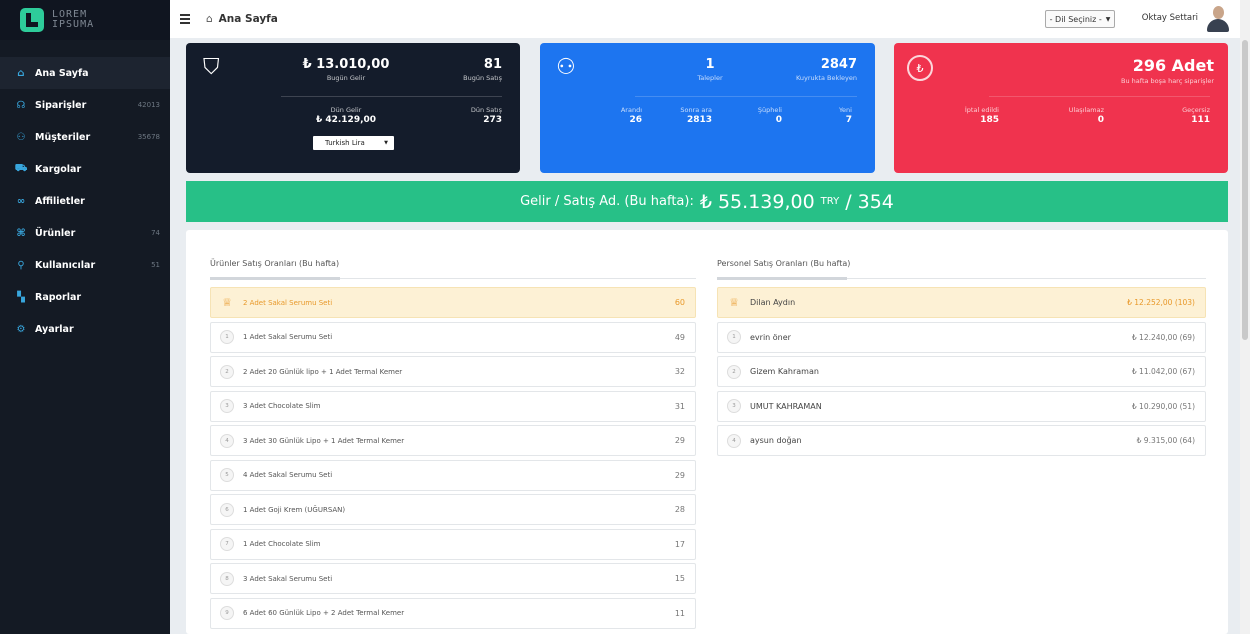  I want to click on sidebar-item-kullan-c-lar: ⚲ Kullanıcılar 51, so click(85, 265).